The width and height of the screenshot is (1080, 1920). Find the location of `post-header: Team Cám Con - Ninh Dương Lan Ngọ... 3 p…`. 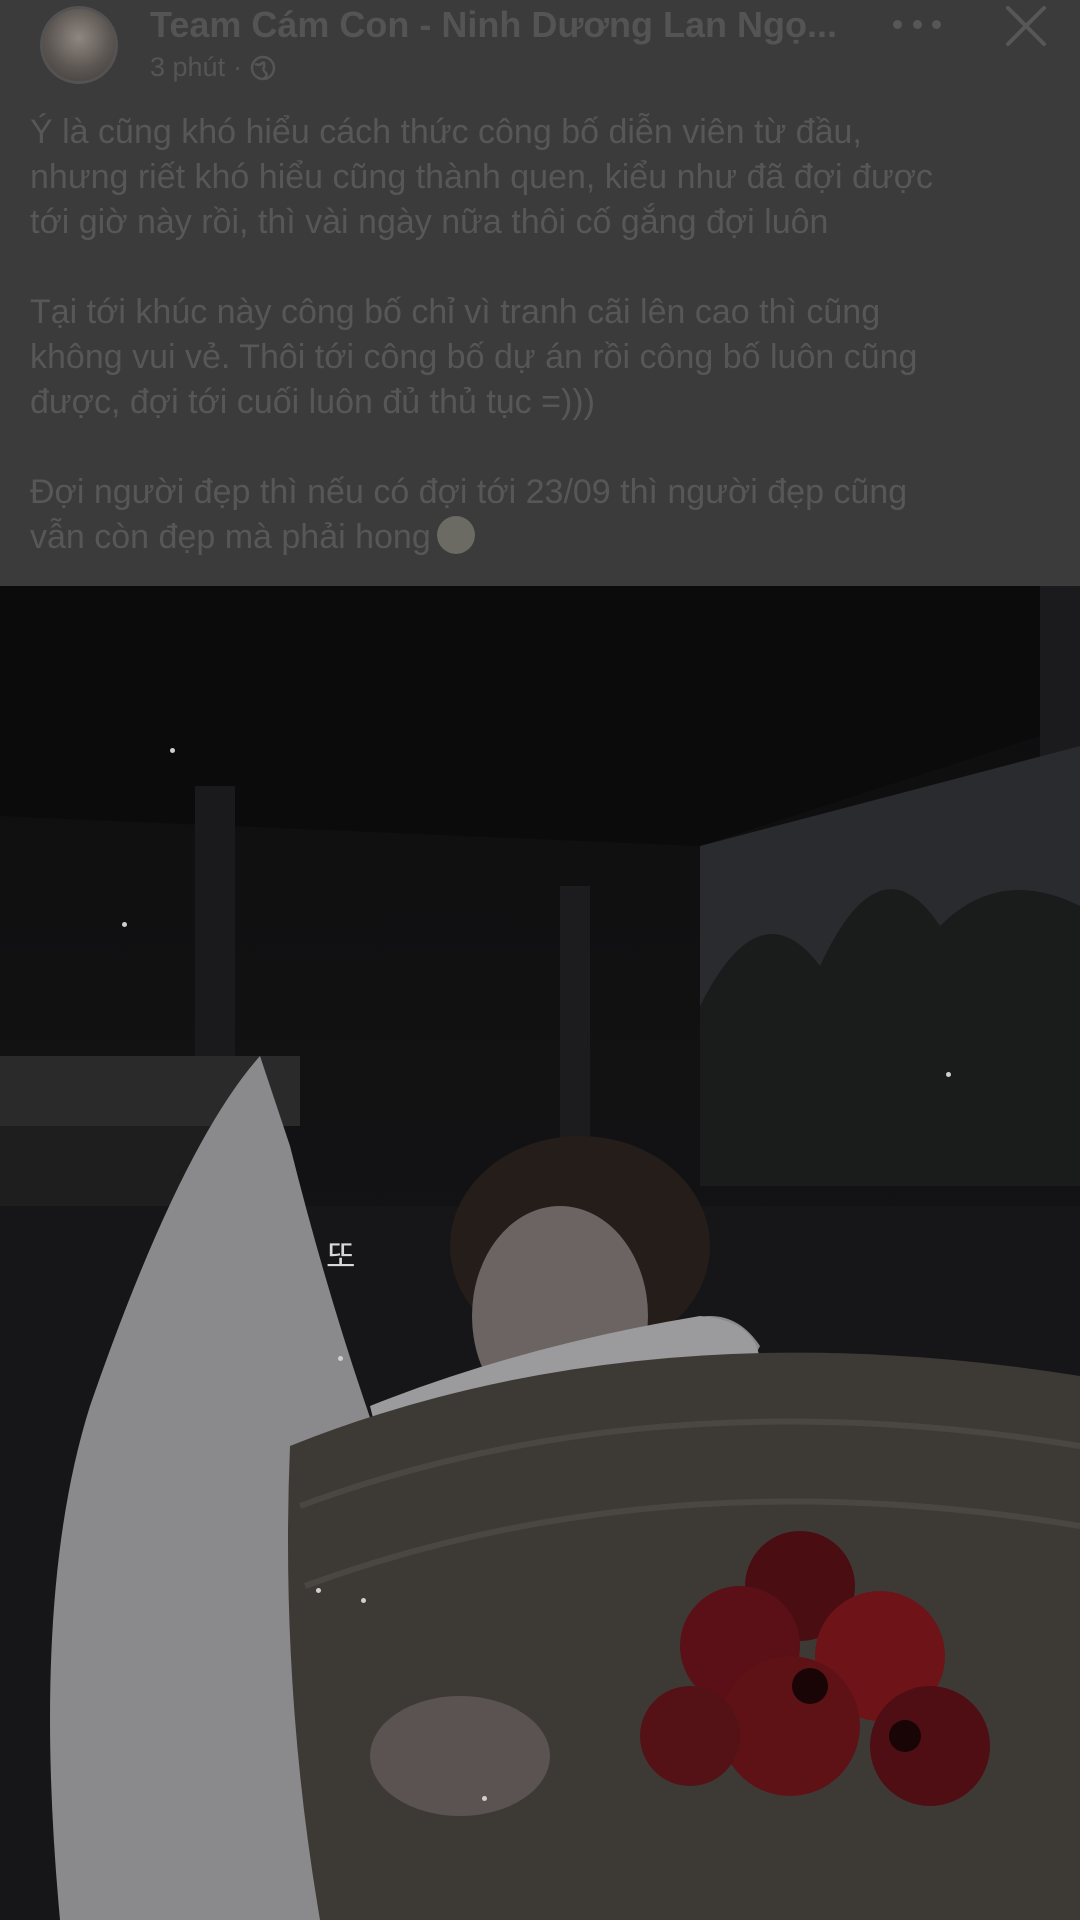

post-header: Team Cám Con - Ninh Dương Lan Ngọ... 3 p… is located at coordinates (540, 48).